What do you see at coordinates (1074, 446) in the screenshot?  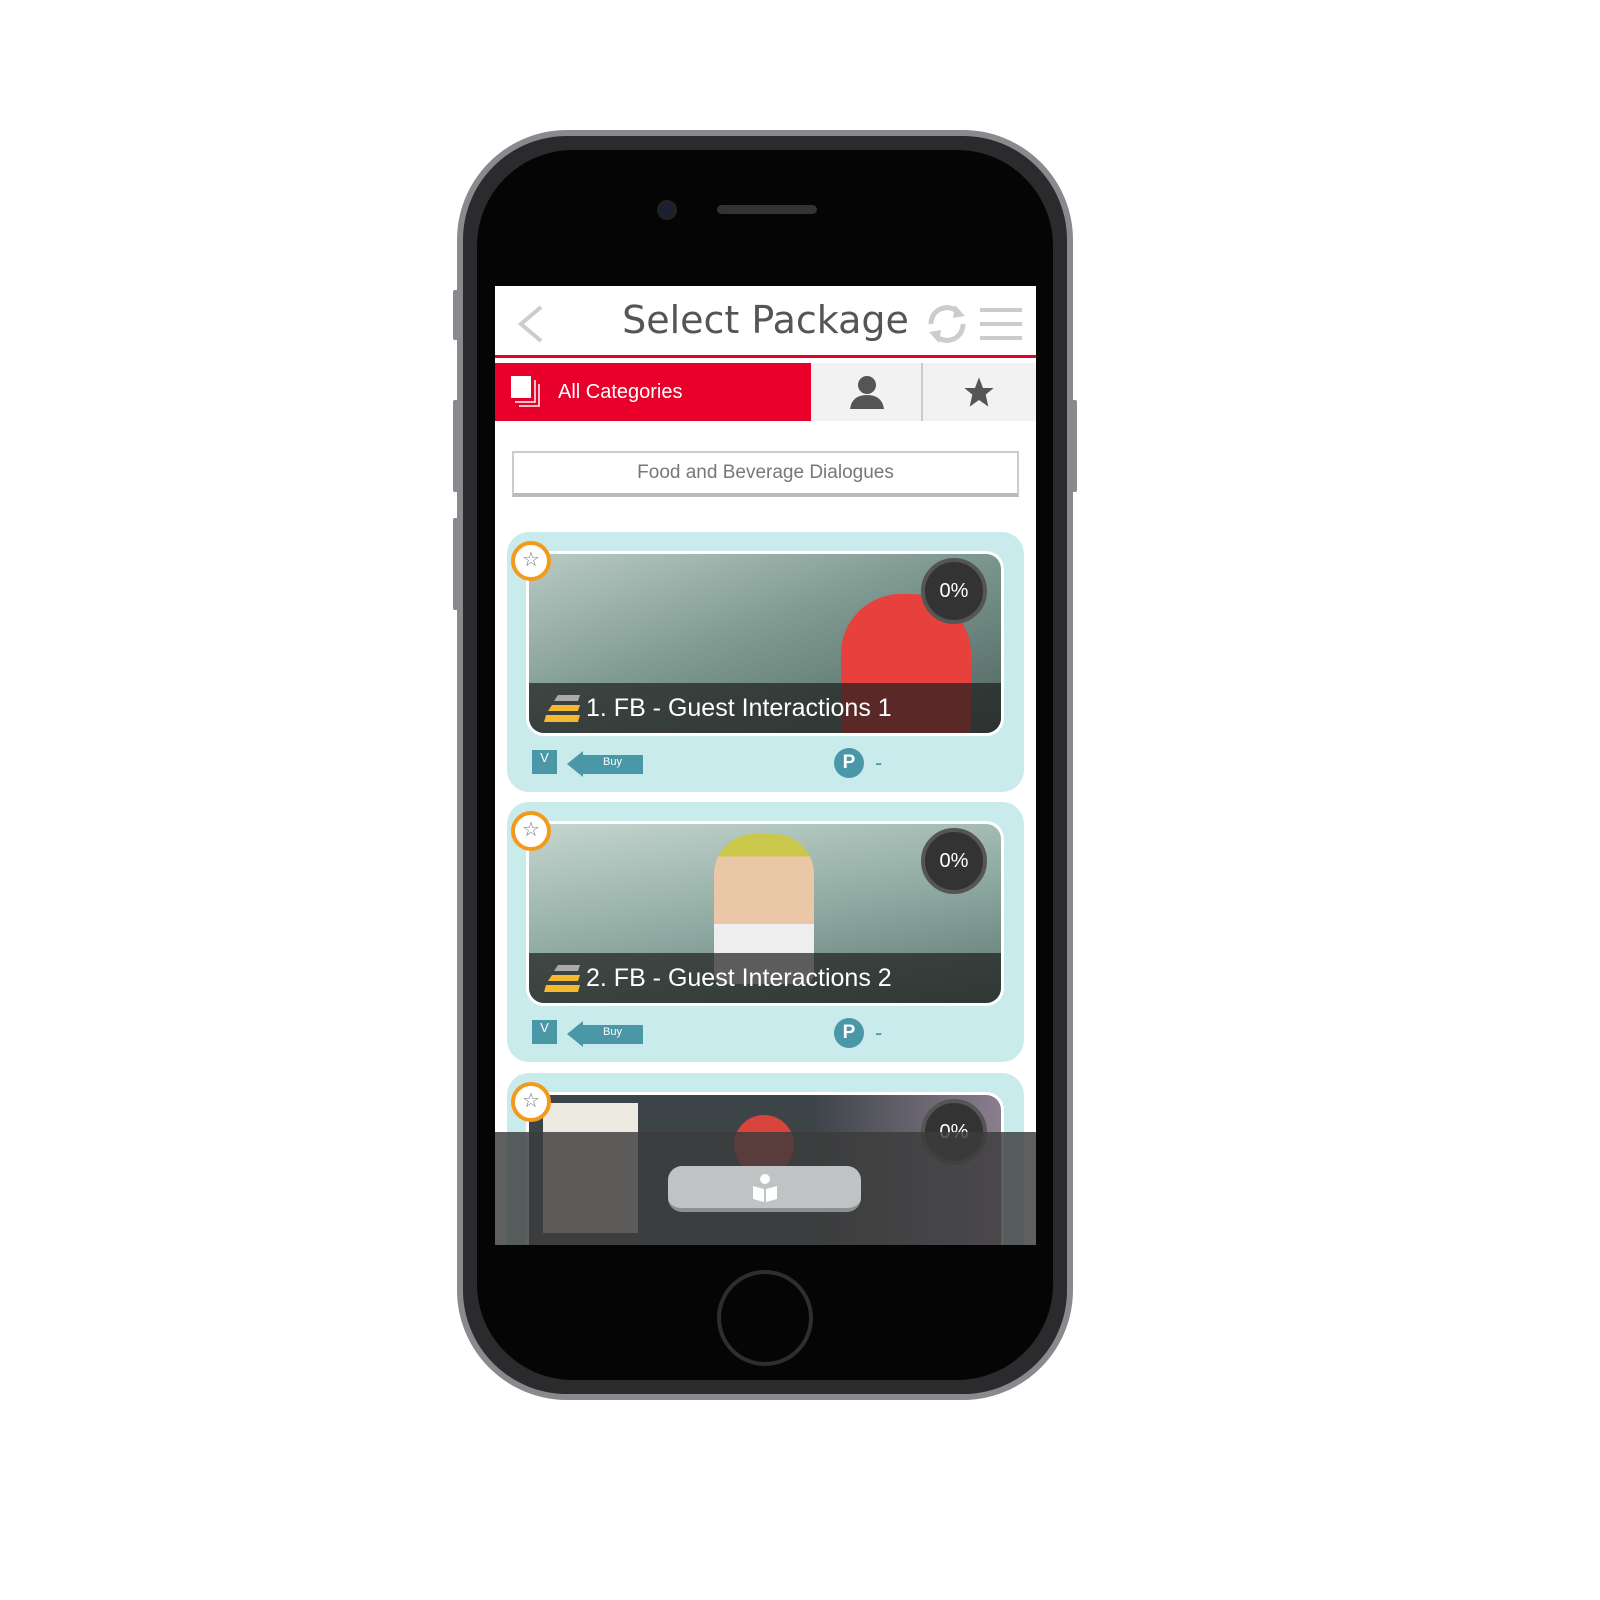 I see `power-button` at bounding box center [1074, 446].